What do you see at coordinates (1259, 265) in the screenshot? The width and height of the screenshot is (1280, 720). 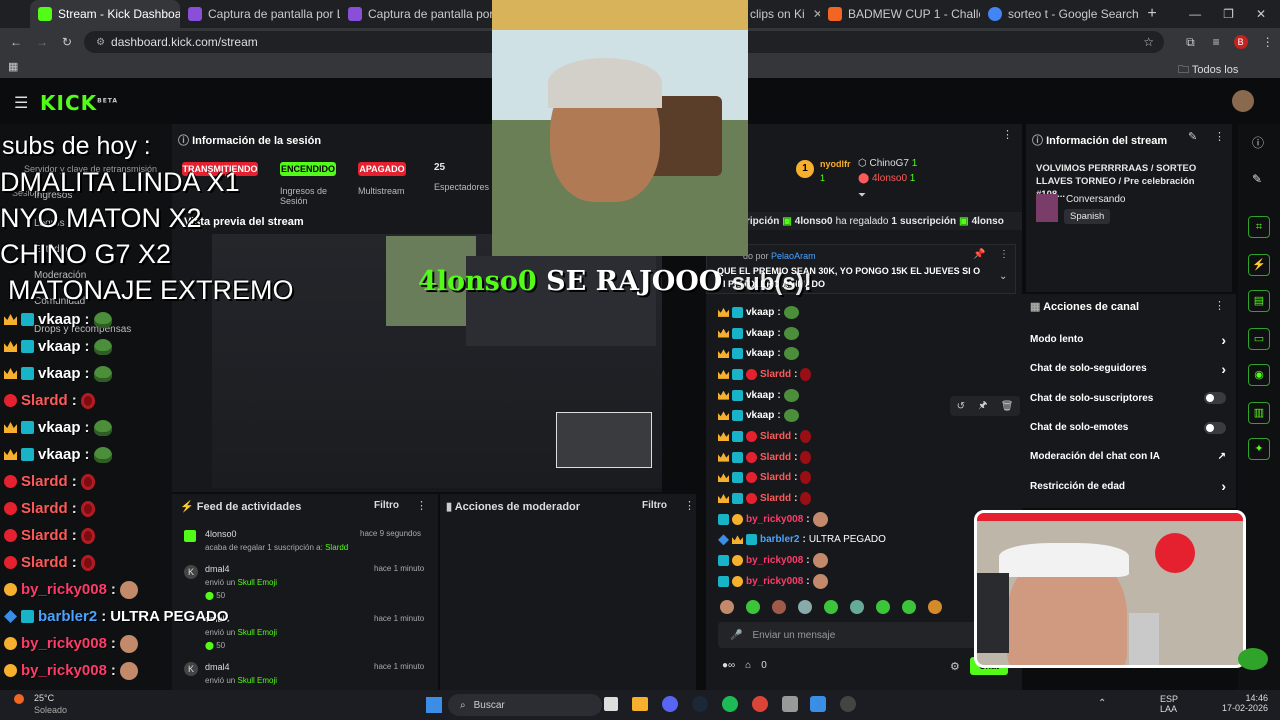 I see `bolt-icon: ⚡` at bounding box center [1259, 265].